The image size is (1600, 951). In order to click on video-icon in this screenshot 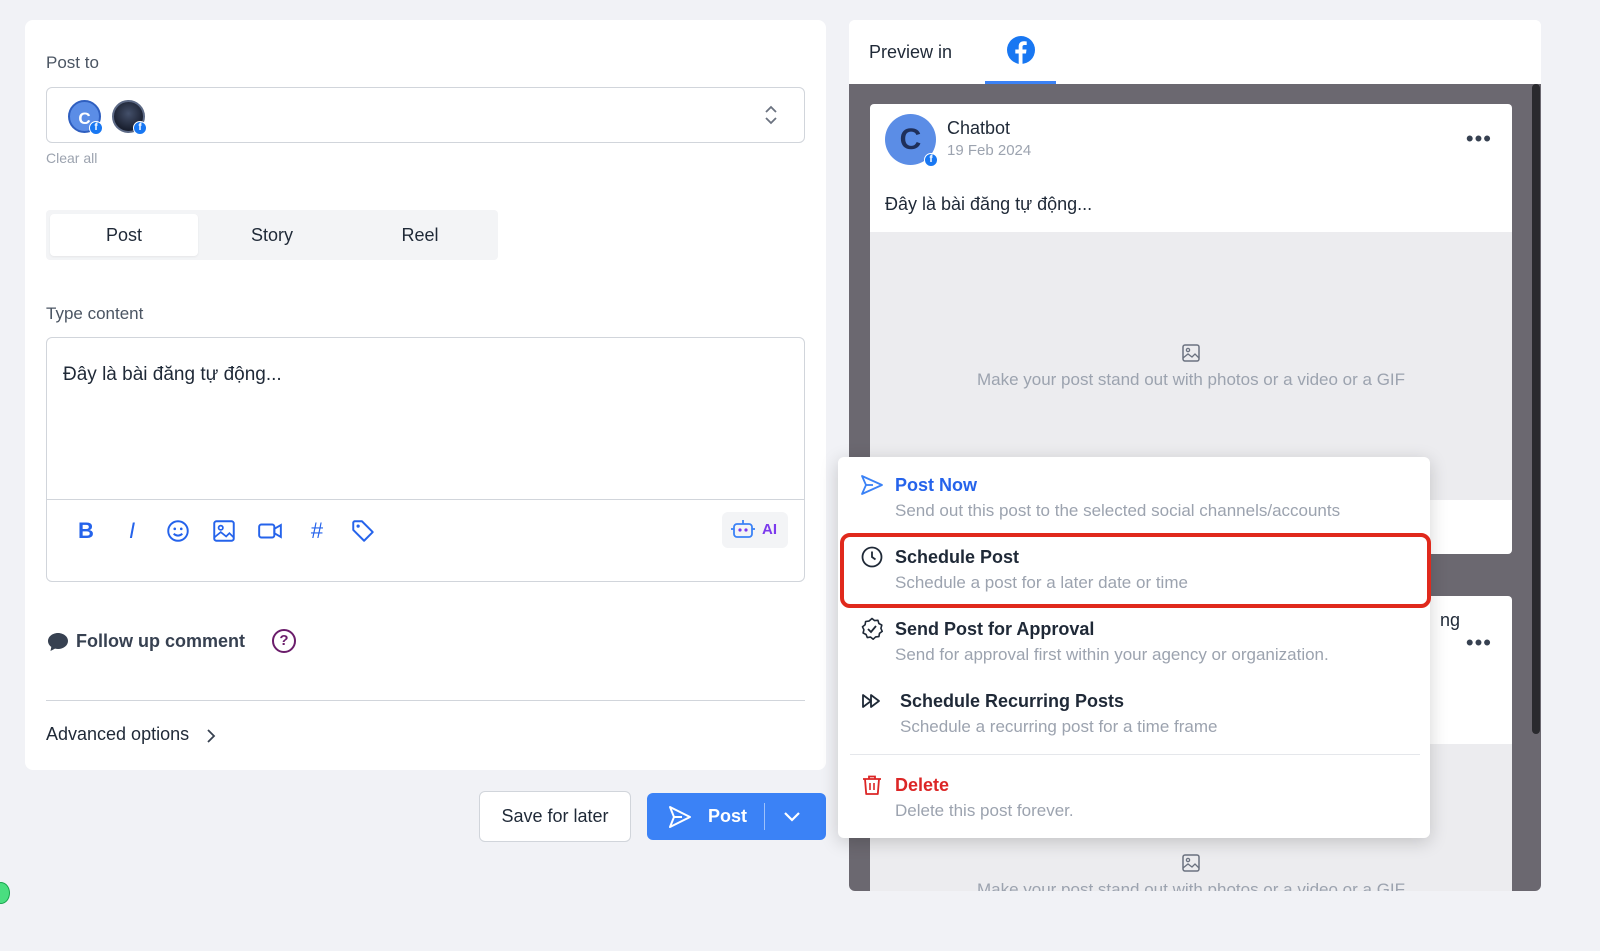, I will do `click(270, 531)`.